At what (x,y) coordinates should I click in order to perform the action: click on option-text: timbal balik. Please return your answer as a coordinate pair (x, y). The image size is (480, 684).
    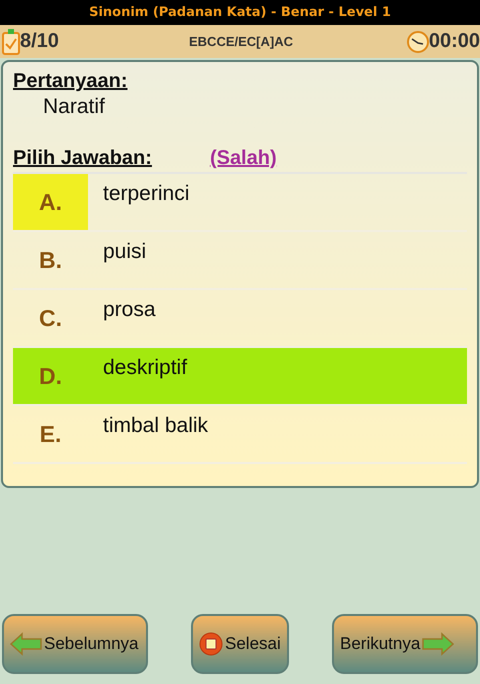
    Looking at the image, I should click on (155, 425).